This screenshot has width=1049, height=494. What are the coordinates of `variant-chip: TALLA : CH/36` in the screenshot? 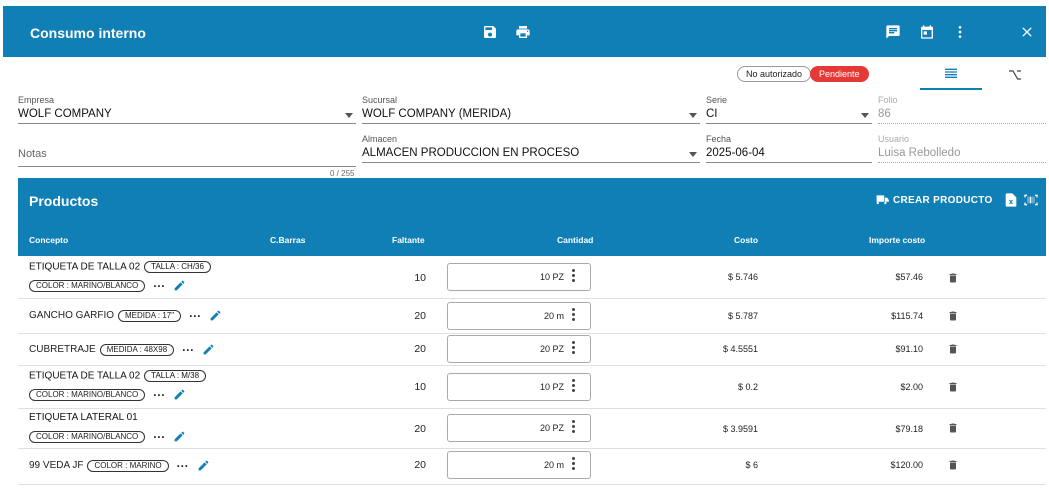 It's located at (177, 267).